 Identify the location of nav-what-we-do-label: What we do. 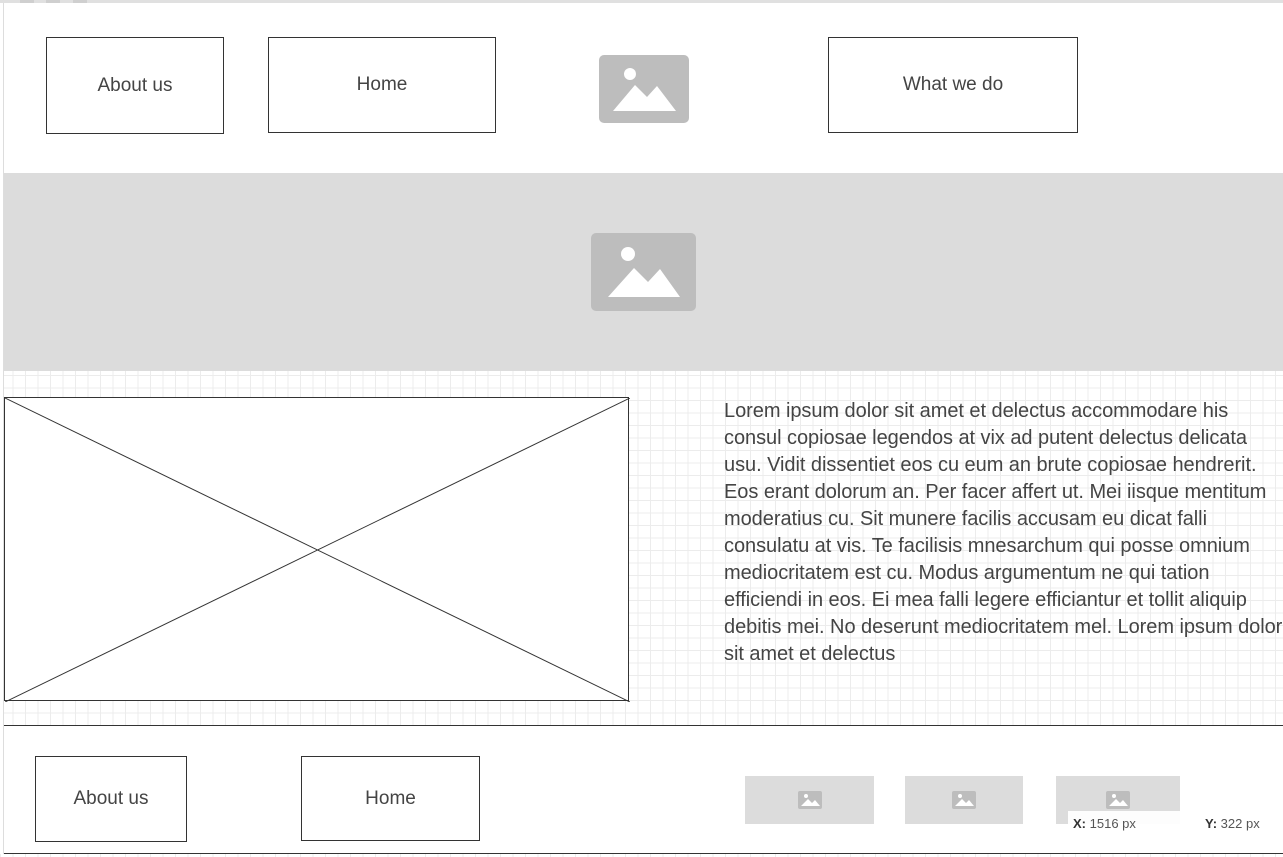
(953, 84).